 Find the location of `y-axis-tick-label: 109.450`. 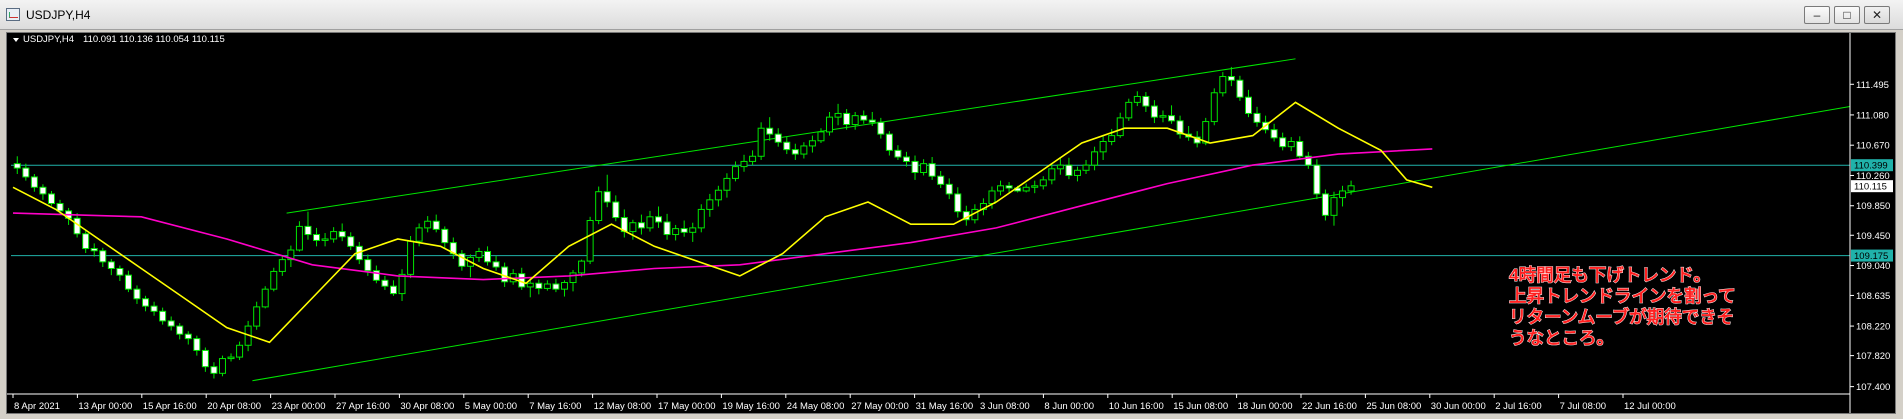

y-axis-tick-label: 109.450 is located at coordinates (1873, 236).